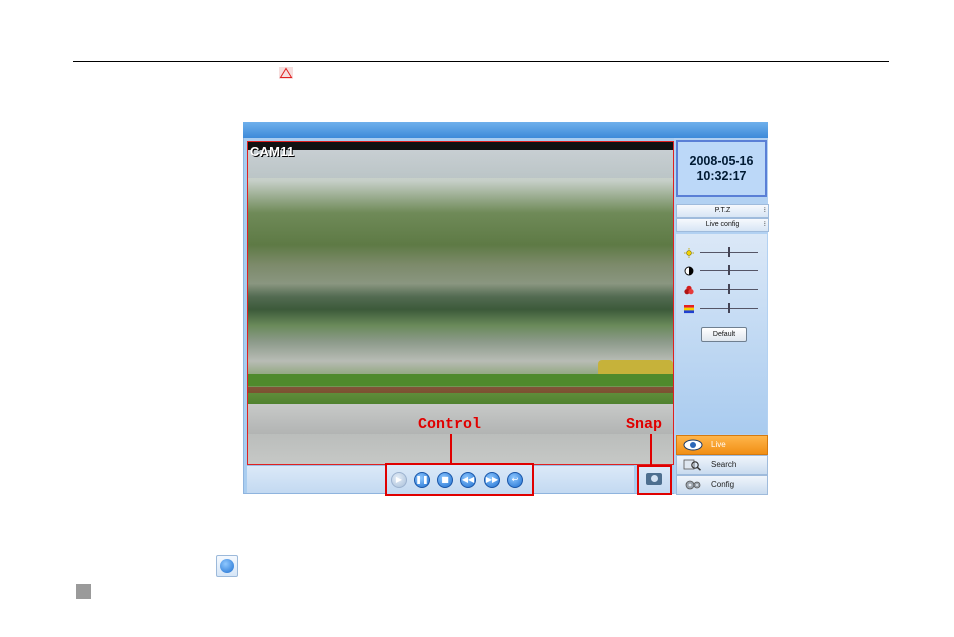  I want to click on brightness-knob, so click(729, 252).